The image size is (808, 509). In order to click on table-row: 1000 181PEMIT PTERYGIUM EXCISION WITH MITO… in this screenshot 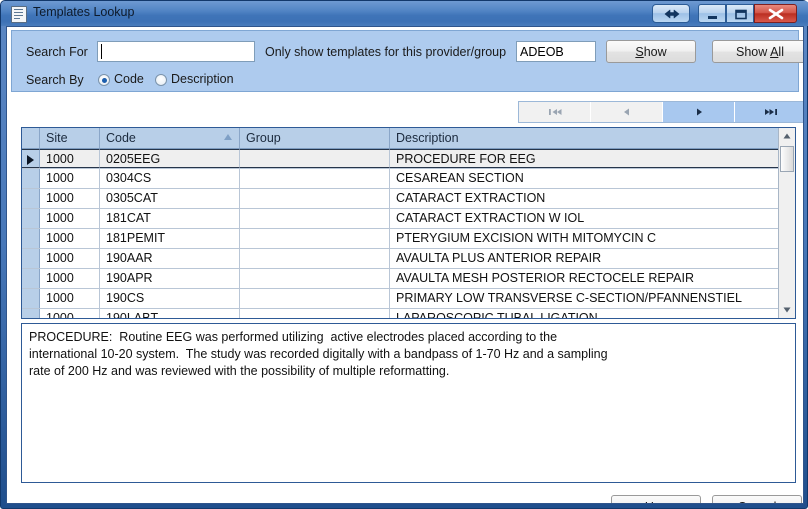, I will do `click(408, 239)`.